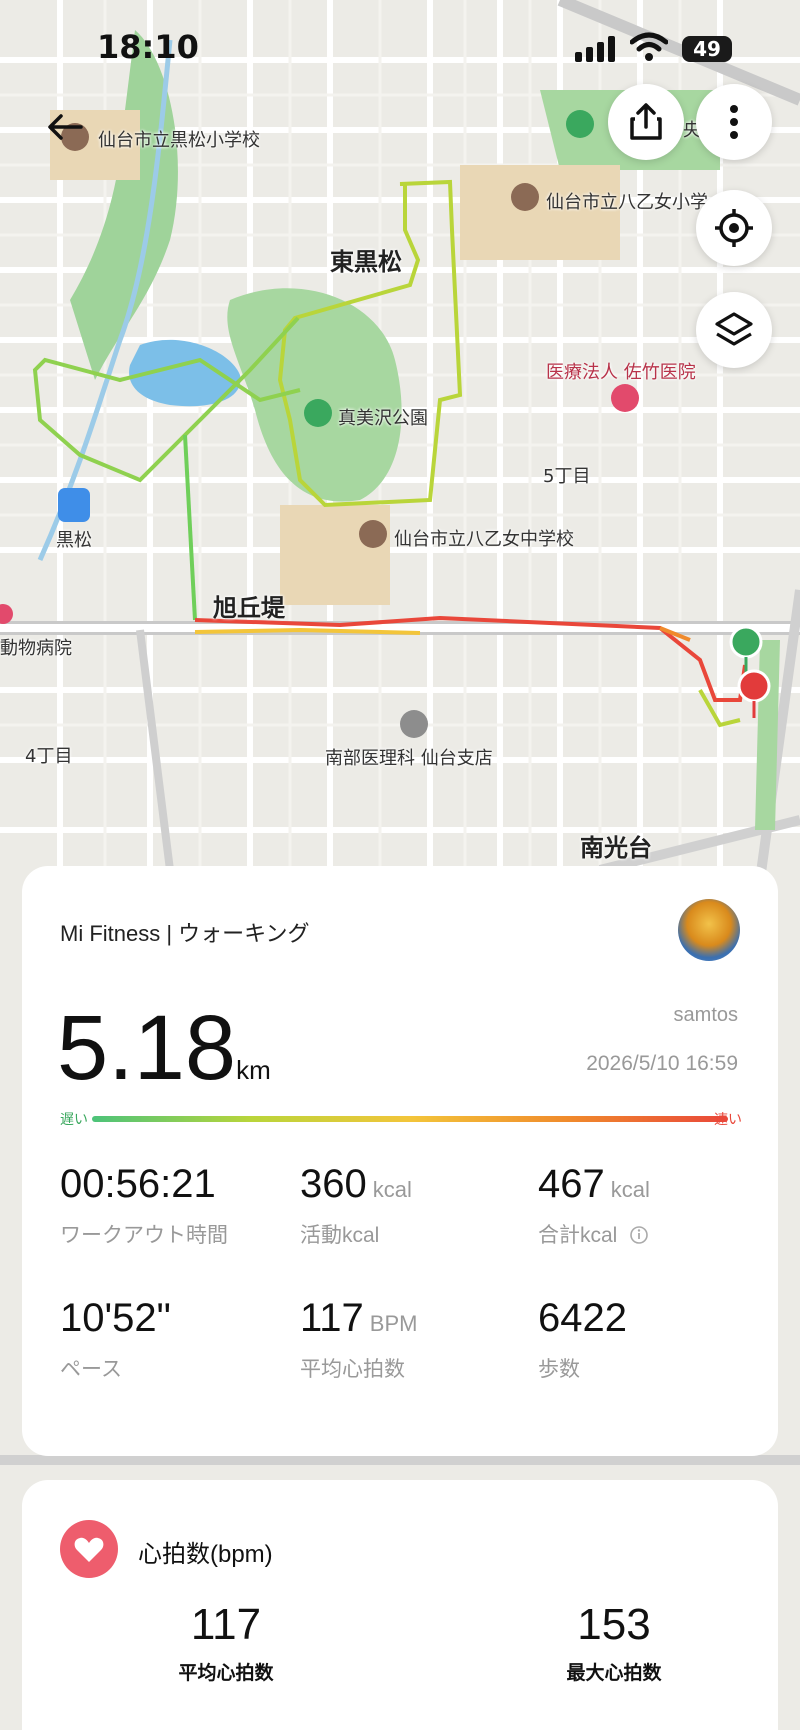 The image size is (800, 1730). What do you see at coordinates (410, 1119) in the screenshot?
I see `pace-gradient-bar` at bounding box center [410, 1119].